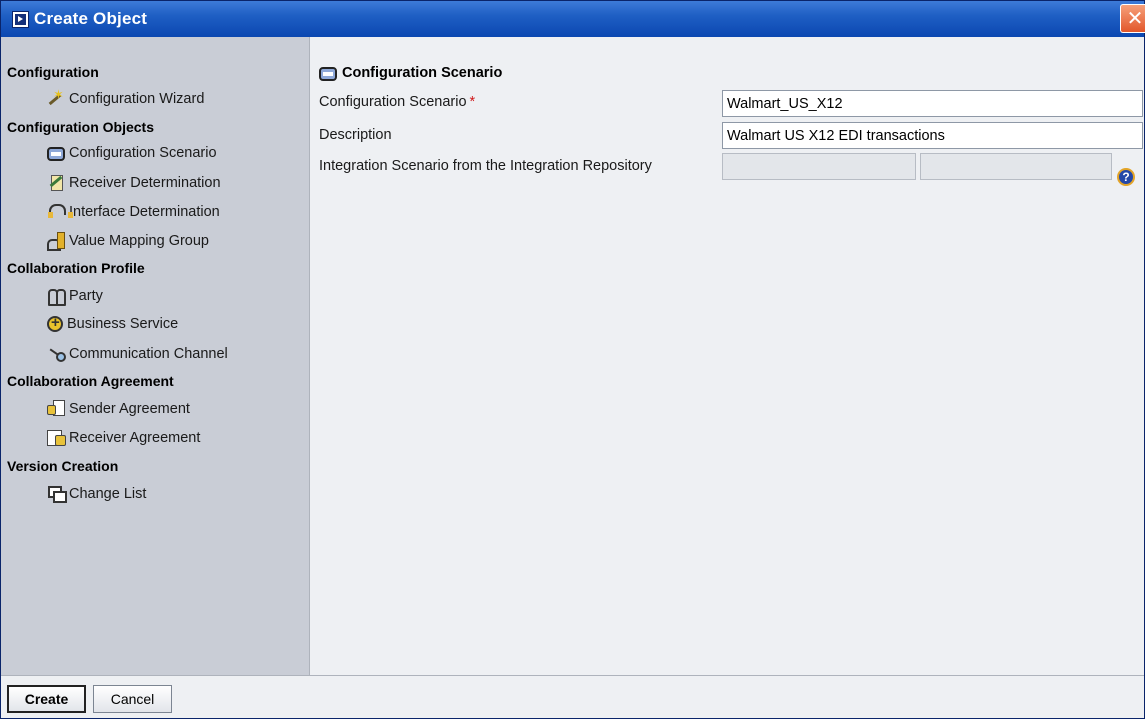 This screenshot has width=1145, height=719. What do you see at coordinates (472, 102) in the screenshot?
I see `required-marker: *` at bounding box center [472, 102].